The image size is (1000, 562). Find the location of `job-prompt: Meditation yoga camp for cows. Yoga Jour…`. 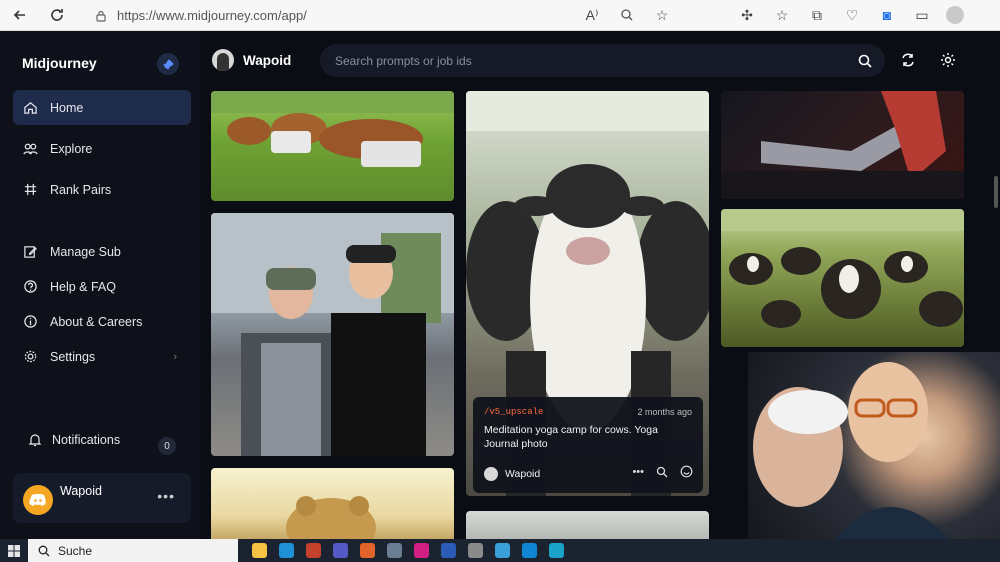

job-prompt: Meditation yoga camp for cows. Yoga Jour… is located at coordinates (571, 437).